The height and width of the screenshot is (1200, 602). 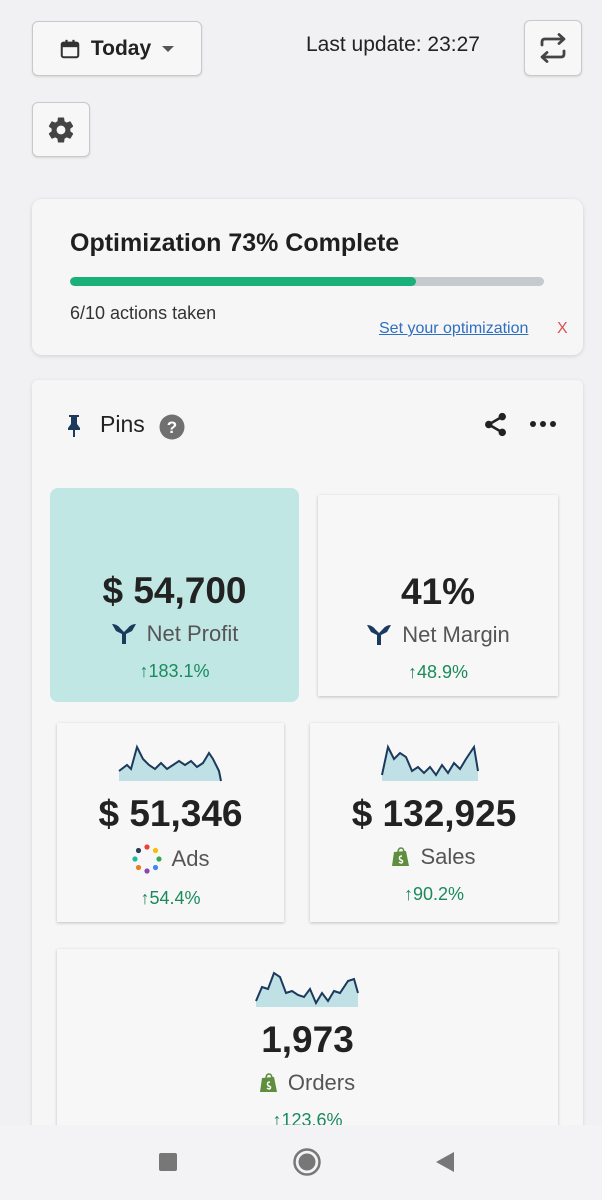 What do you see at coordinates (543, 424) in the screenshot?
I see `more-options-icon` at bounding box center [543, 424].